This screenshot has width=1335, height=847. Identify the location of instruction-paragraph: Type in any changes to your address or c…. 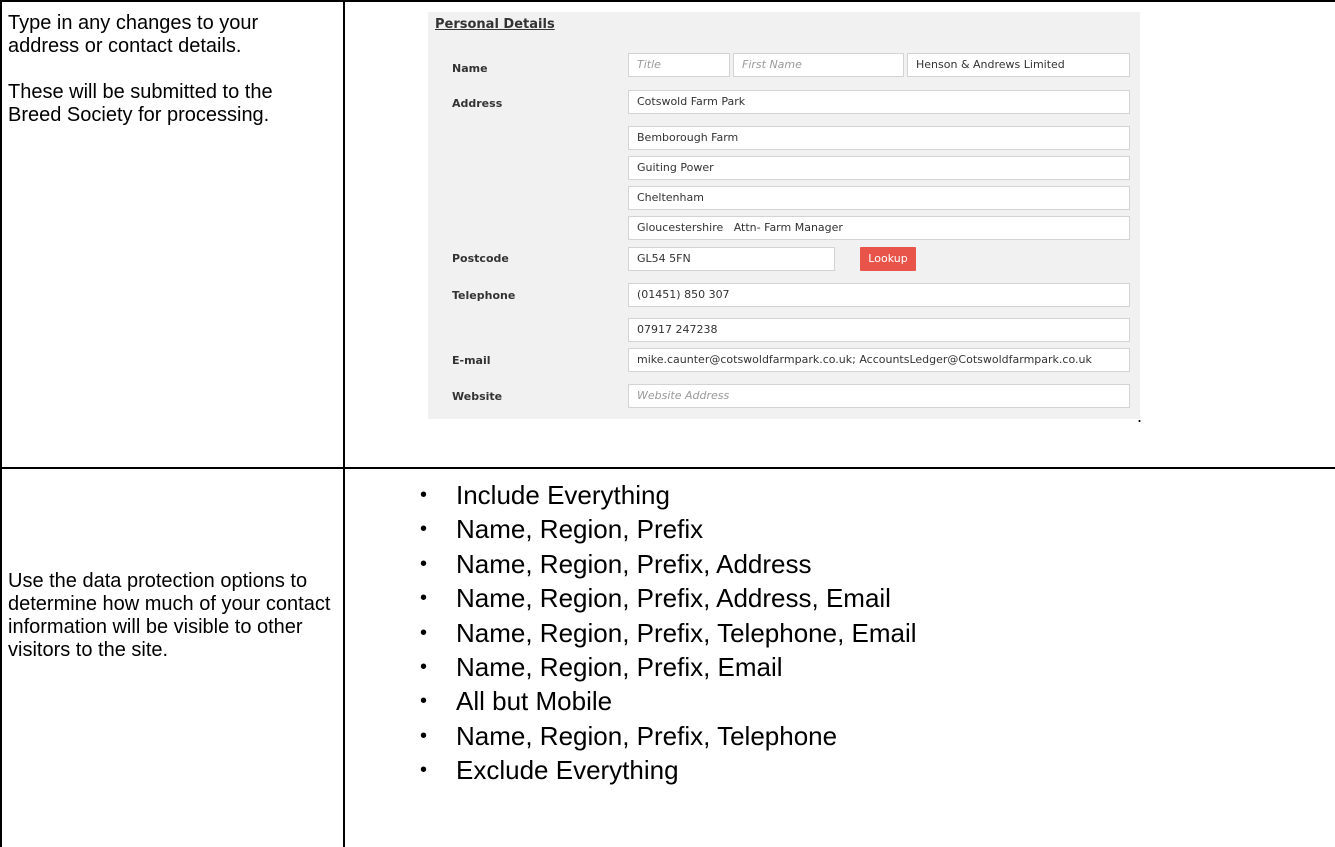
(133, 34).